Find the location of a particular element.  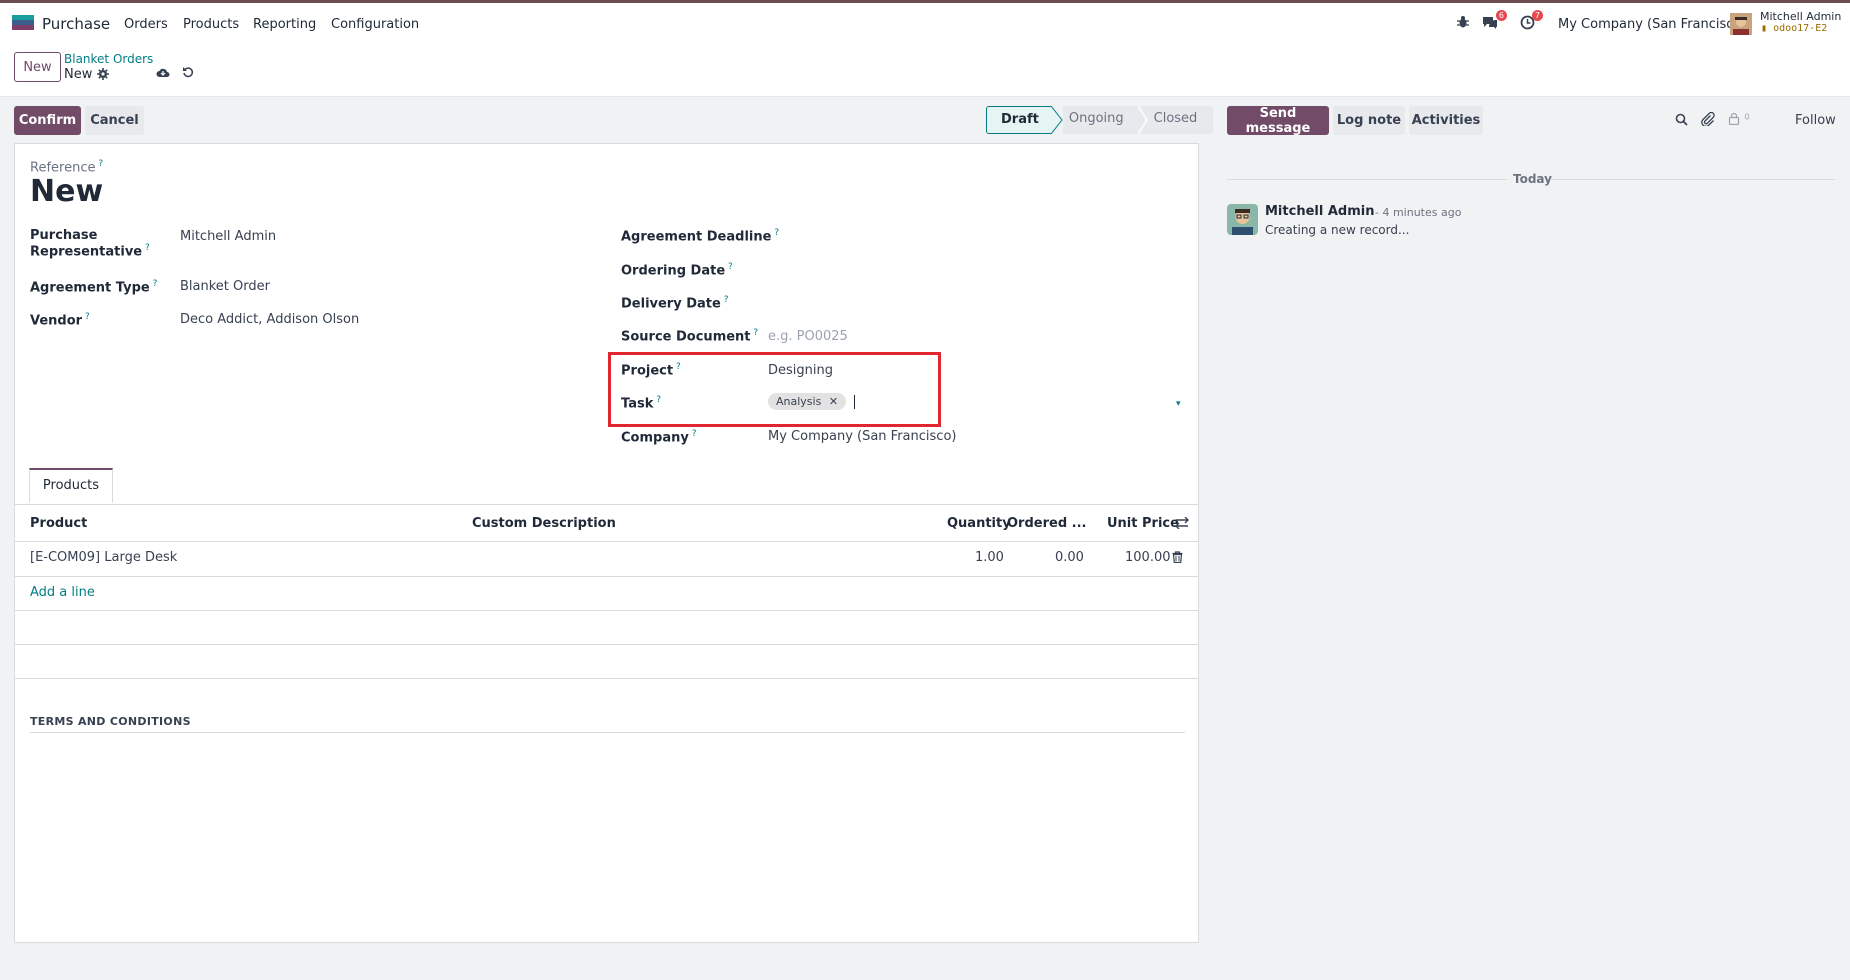

row-quantity: 1.00 is located at coordinates (989, 557).